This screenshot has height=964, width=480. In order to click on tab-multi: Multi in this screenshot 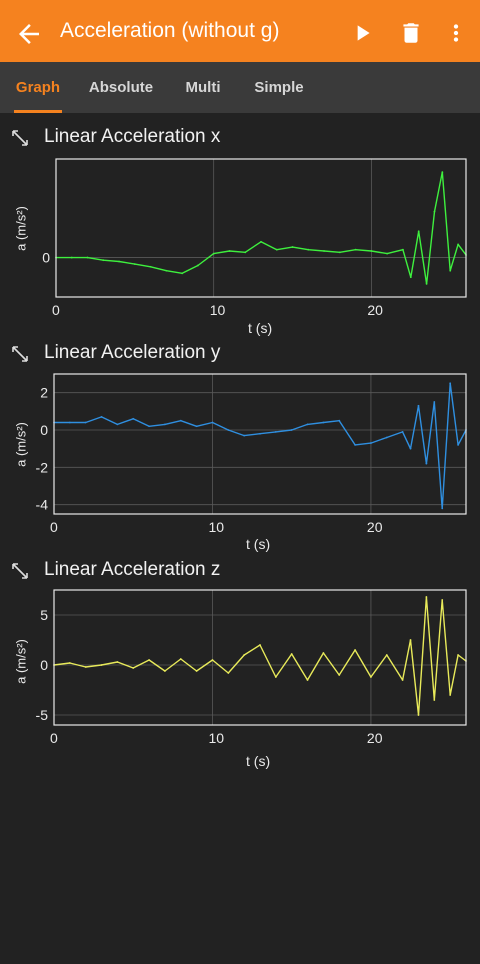, I will do `click(203, 87)`.